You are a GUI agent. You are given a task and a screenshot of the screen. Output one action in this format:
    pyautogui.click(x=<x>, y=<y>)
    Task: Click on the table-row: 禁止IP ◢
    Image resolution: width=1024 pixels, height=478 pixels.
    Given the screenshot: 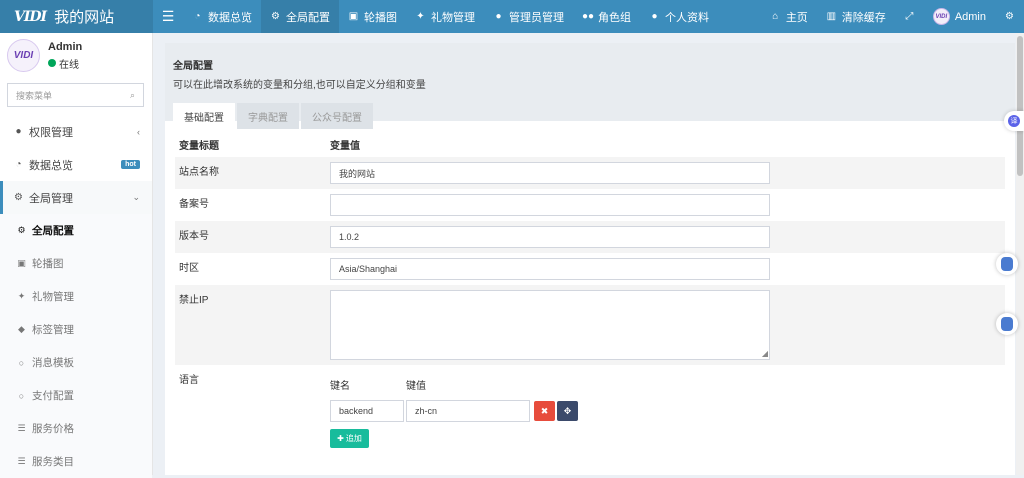 What is the action you would take?
    pyautogui.click(x=590, y=325)
    